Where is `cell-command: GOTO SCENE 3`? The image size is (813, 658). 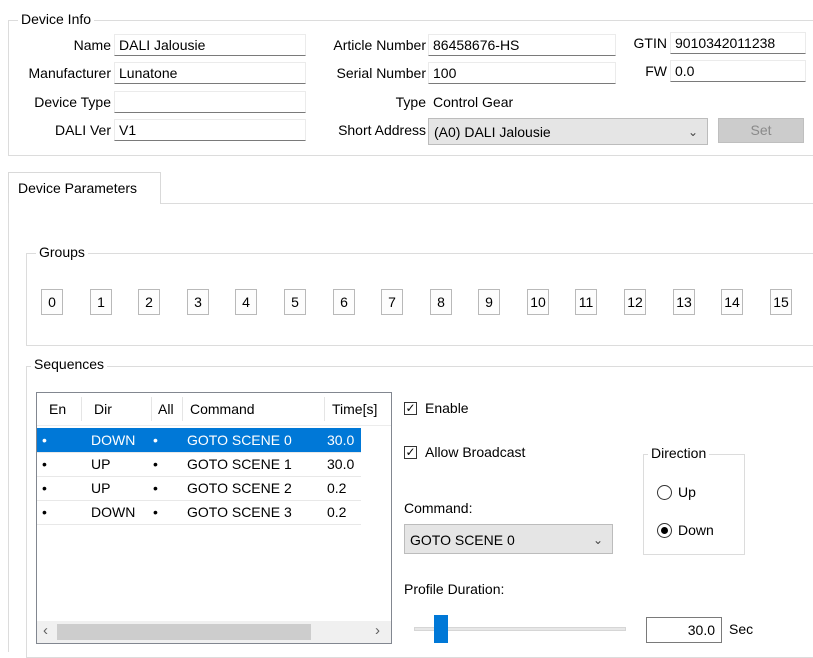
cell-command: GOTO SCENE 3 is located at coordinates (239, 512).